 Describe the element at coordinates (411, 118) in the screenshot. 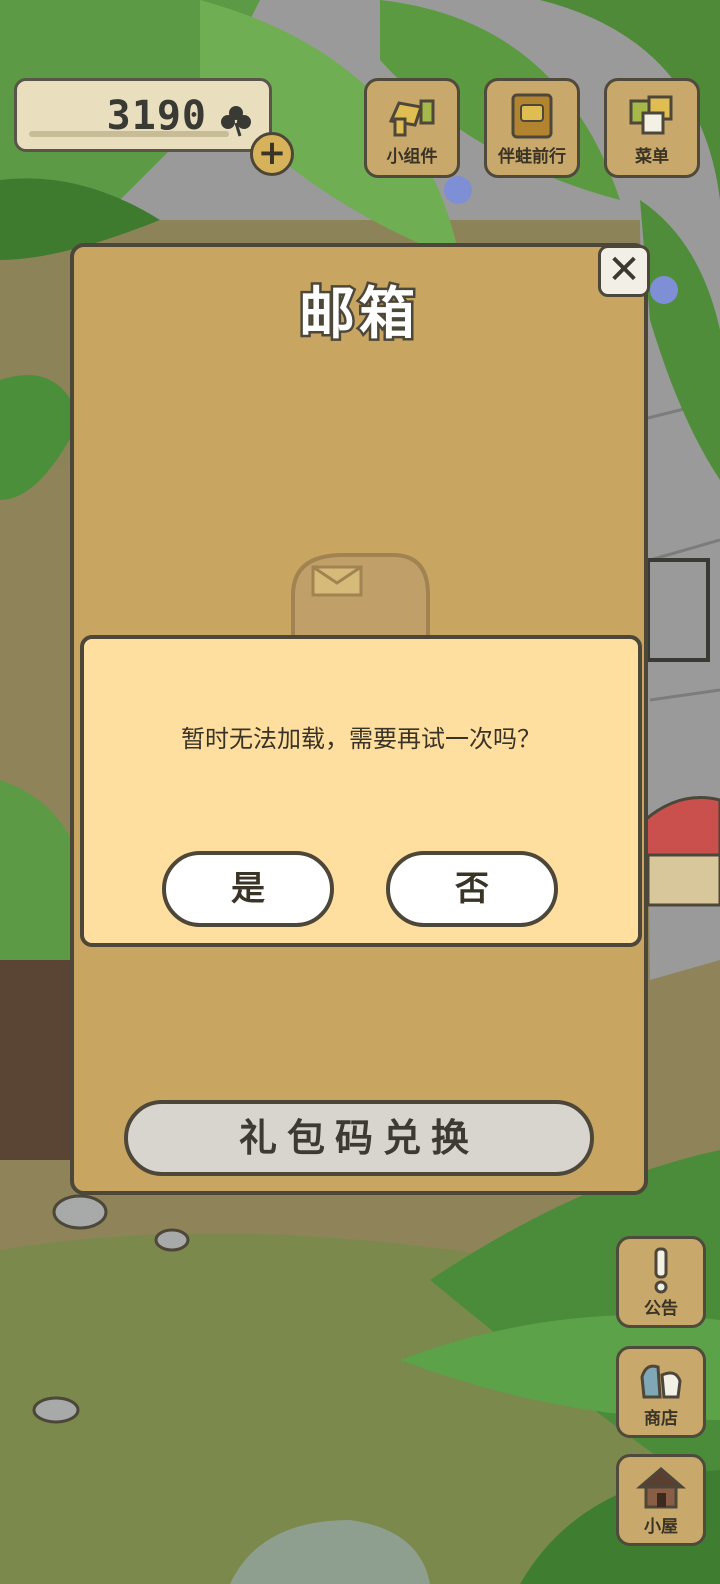

I see `widget-icon` at that location.